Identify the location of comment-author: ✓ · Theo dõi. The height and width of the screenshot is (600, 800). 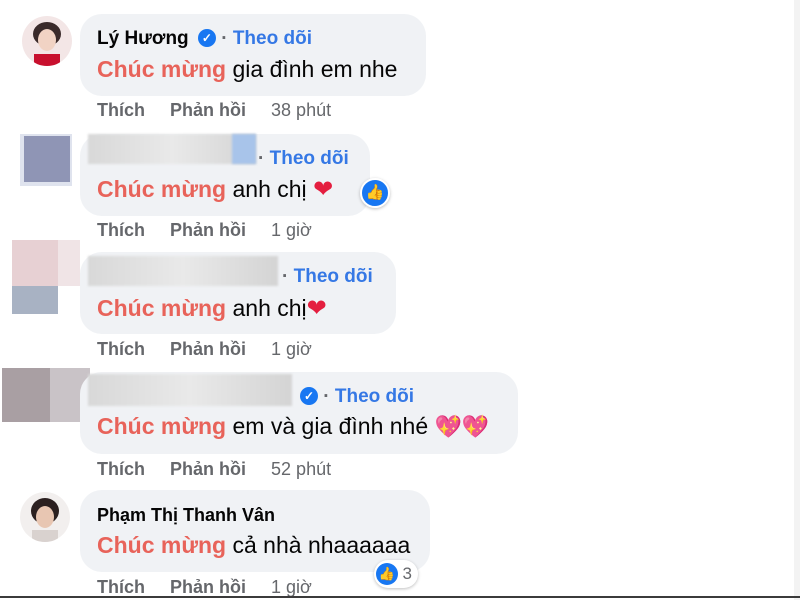
(355, 397).